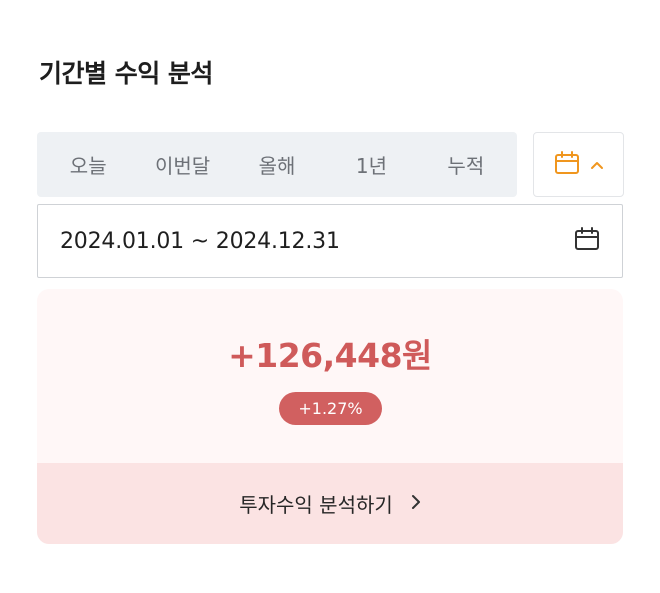 This screenshot has width=660, height=593. I want to click on tab-this-year: 올해, so click(277, 164).